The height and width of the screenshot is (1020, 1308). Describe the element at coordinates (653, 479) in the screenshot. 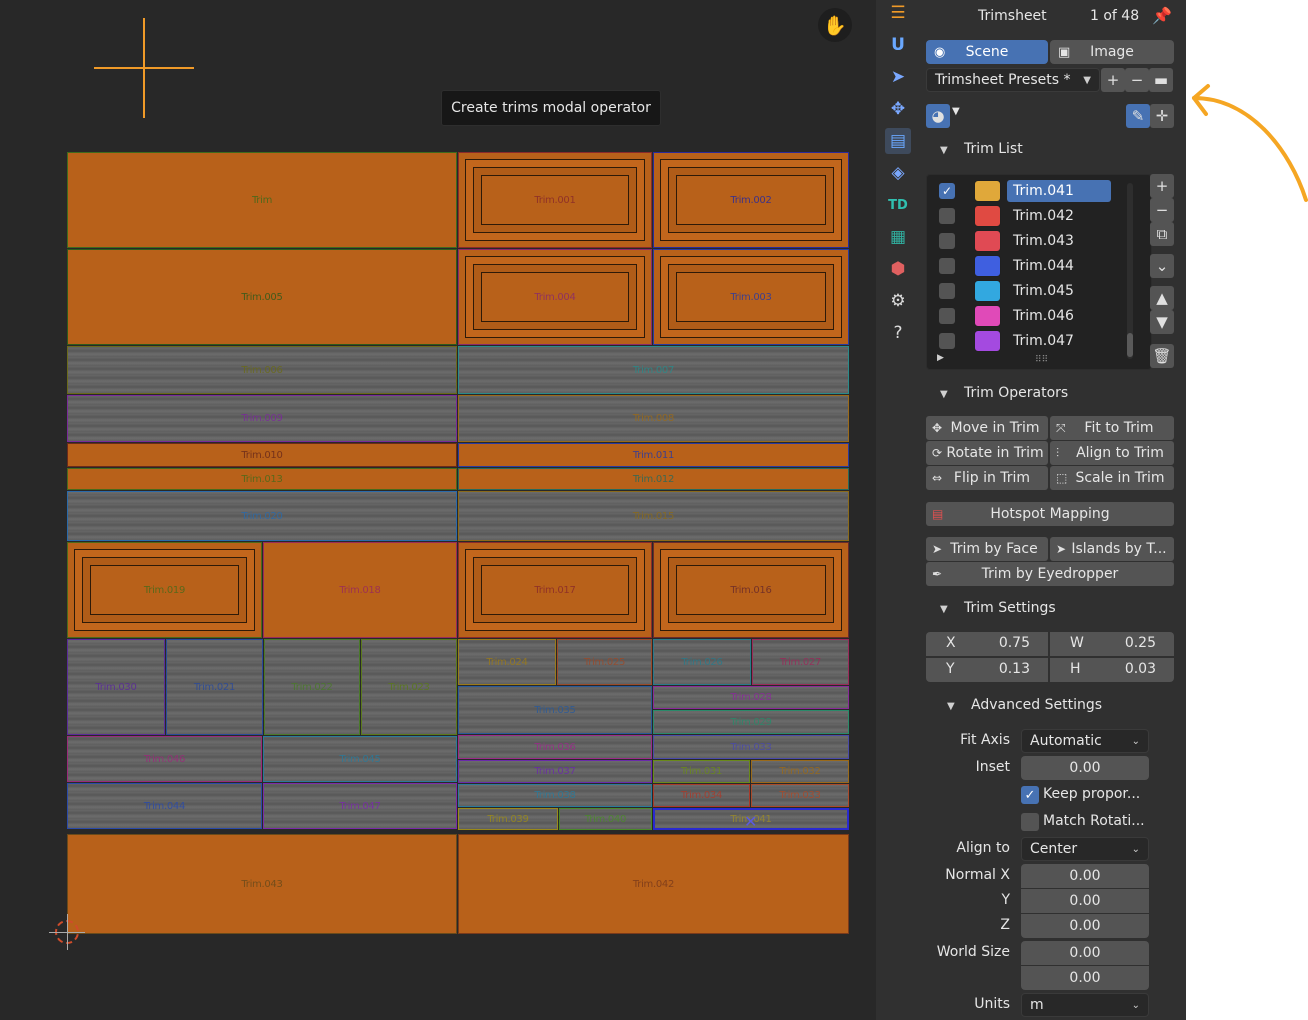

I see `trim-region: Trim.012` at that location.